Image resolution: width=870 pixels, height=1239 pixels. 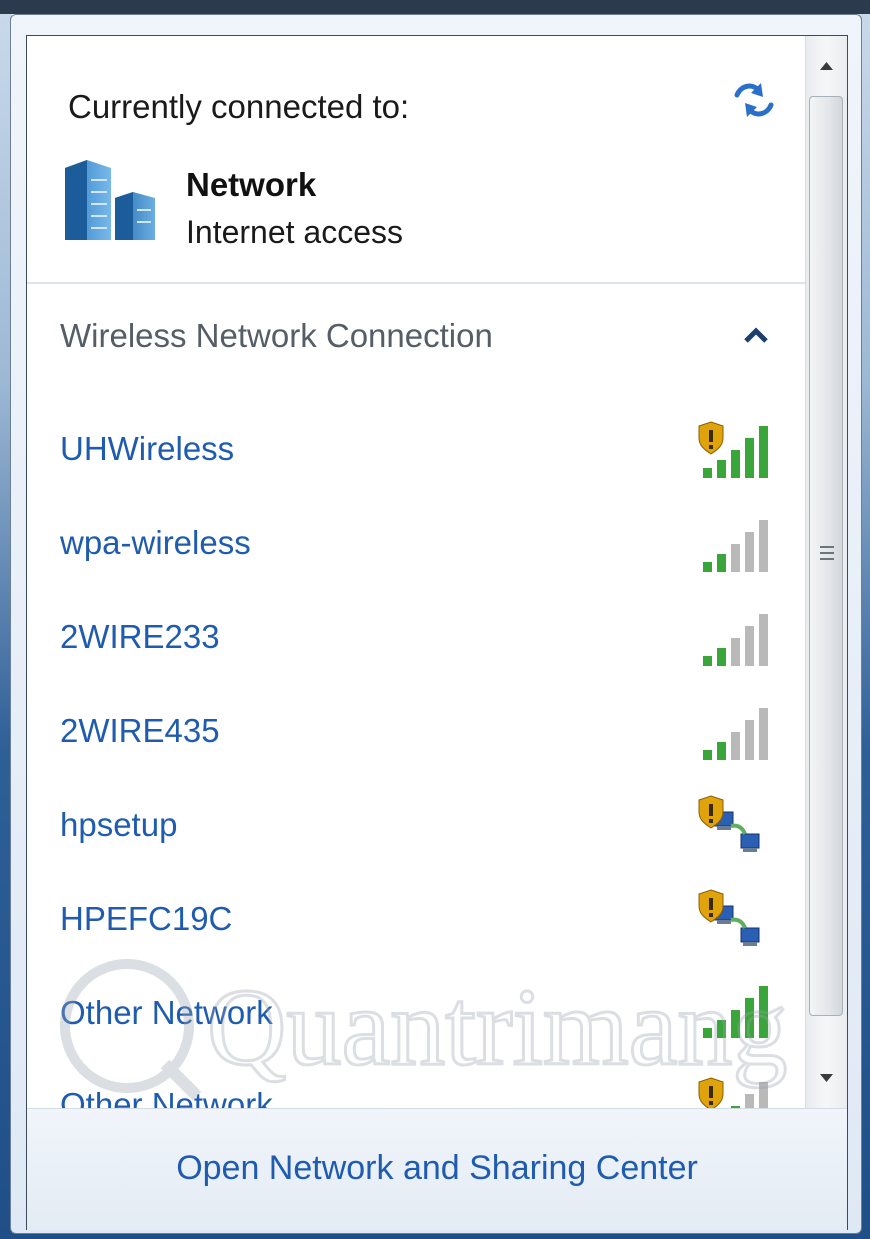 What do you see at coordinates (416, 545) in the screenshot?
I see `network-item: wpa-wireless` at bounding box center [416, 545].